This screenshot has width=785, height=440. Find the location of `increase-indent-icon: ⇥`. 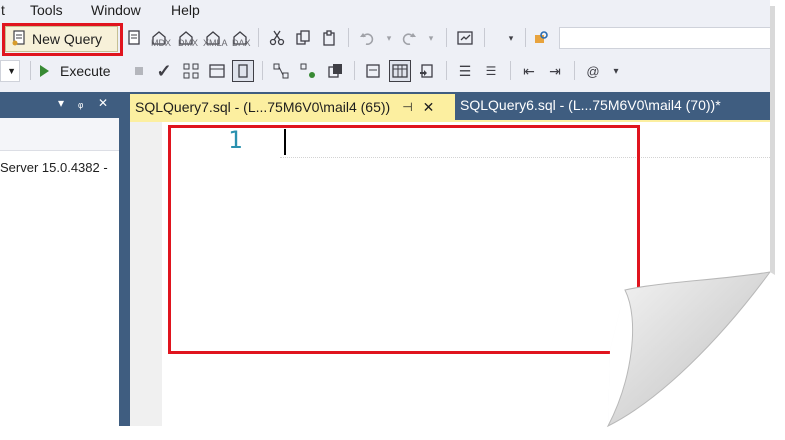

increase-indent-icon: ⇥ is located at coordinates (555, 71).